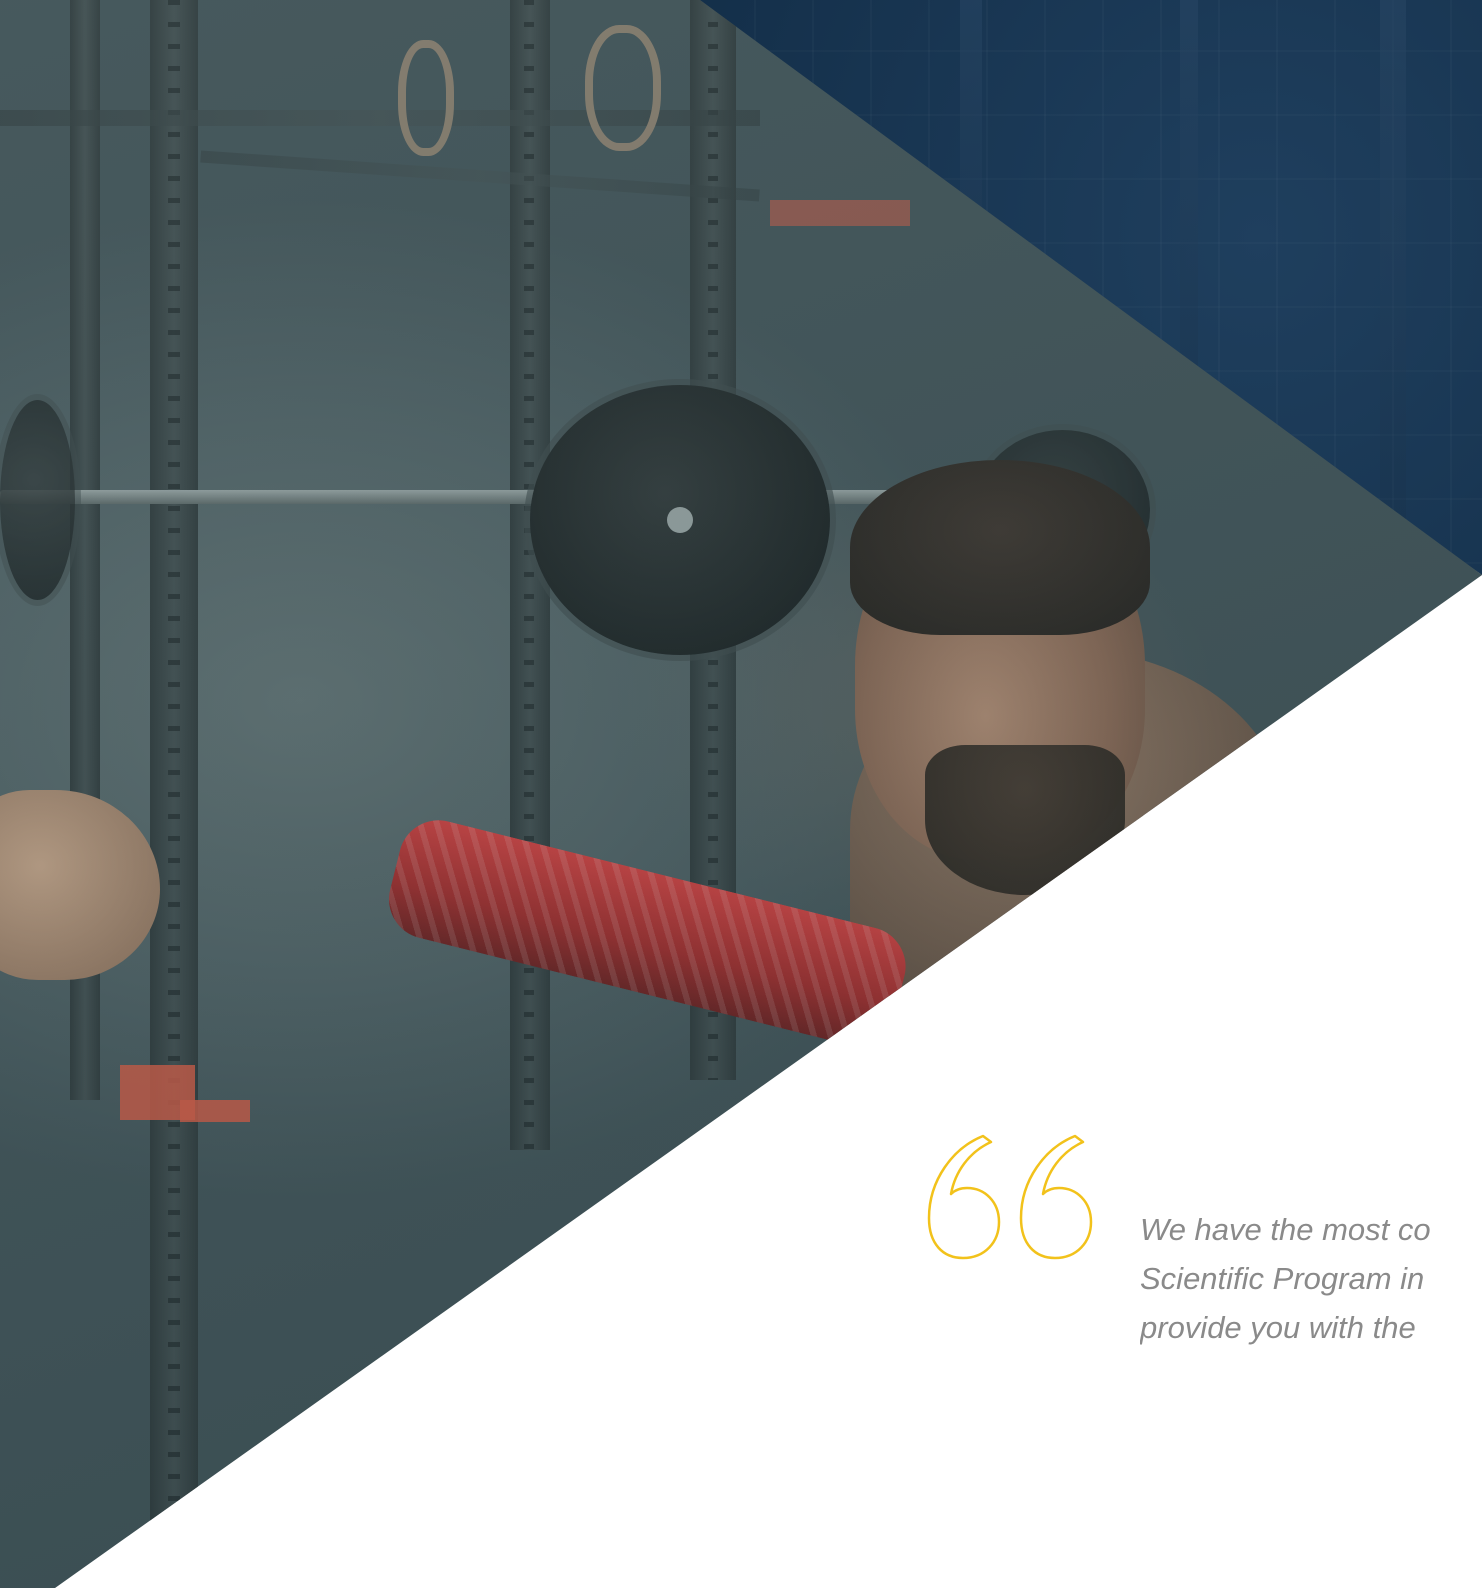  What do you see at coordinates (1278, 1327) in the screenshot?
I see `quote-line: provide you with the` at bounding box center [1278, 1327].